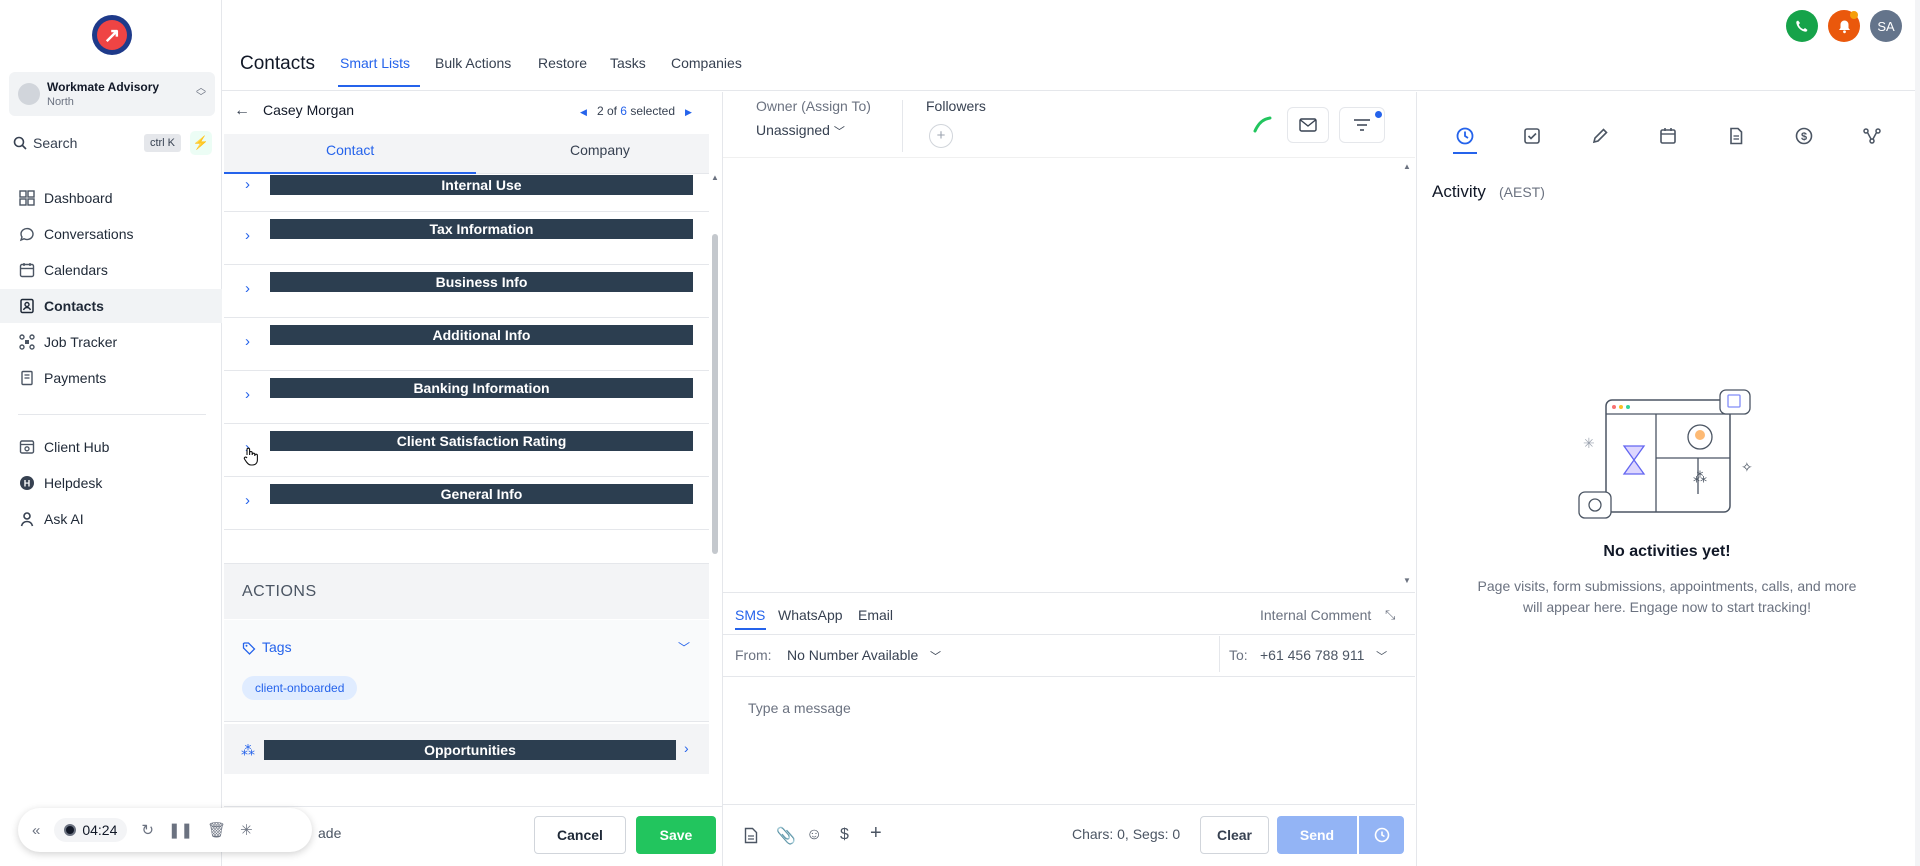 The height and width of the screenshot is (866, 1920). What do you see at coordinates (111, 519) in the screenshot?
I see `sidebar-item-ask-ai: Ask AI` at bounding box center [111, 519].